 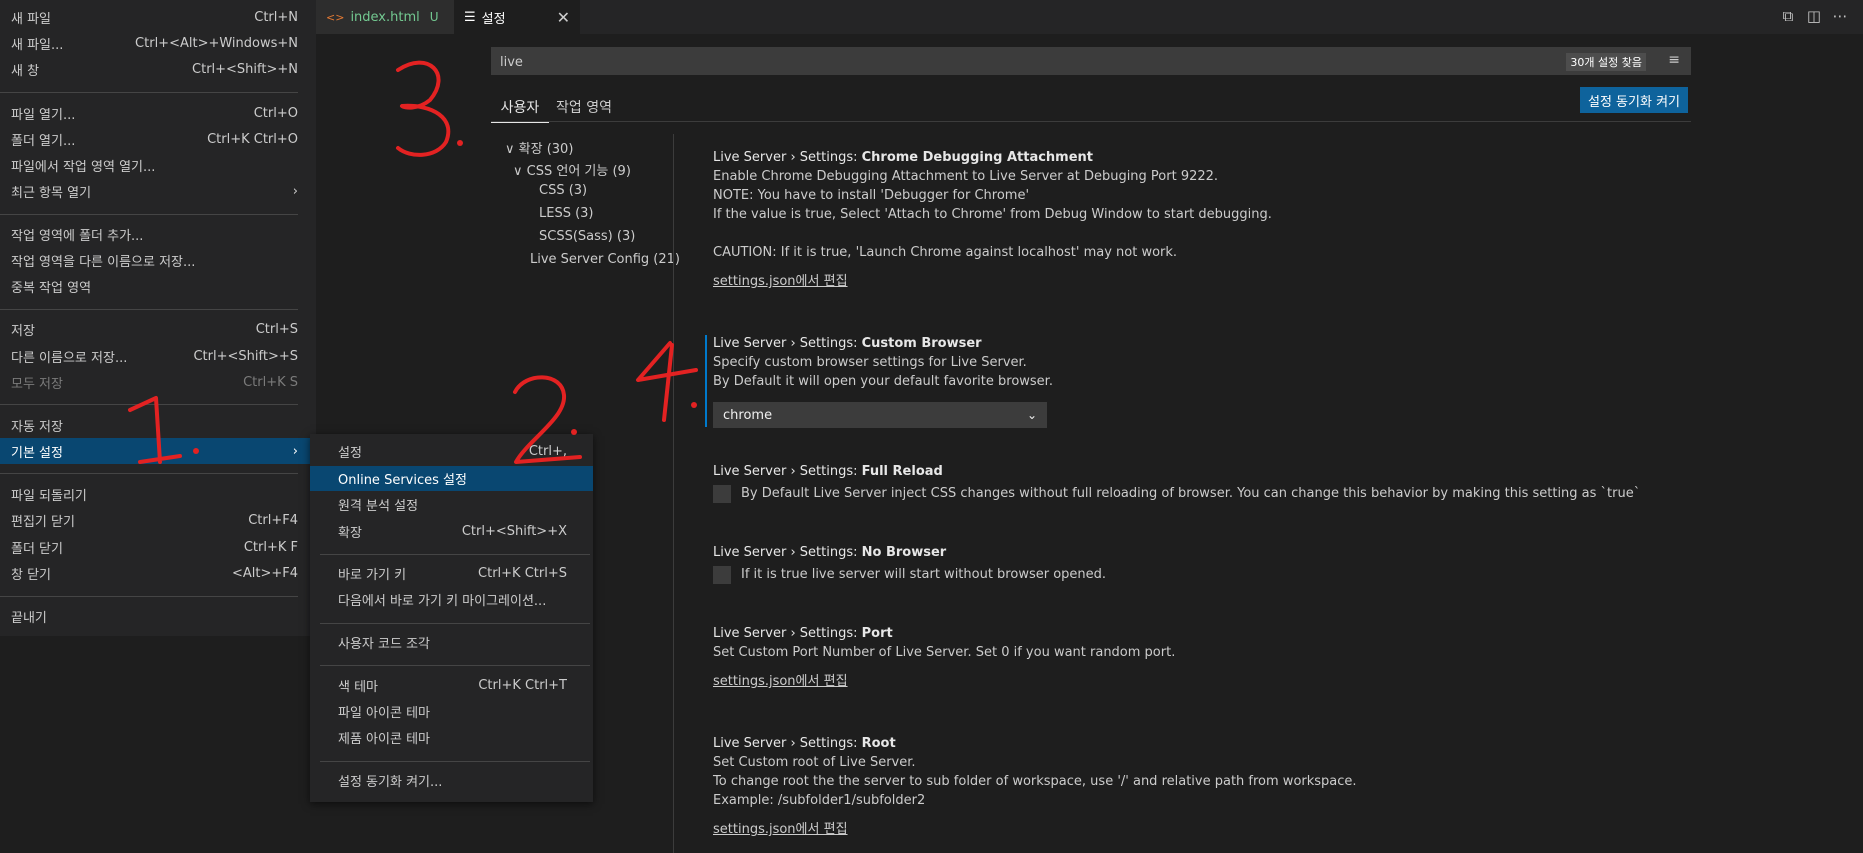 I want to click on custom-browser-select: chrome ⌄, so click(x=880, y=415).